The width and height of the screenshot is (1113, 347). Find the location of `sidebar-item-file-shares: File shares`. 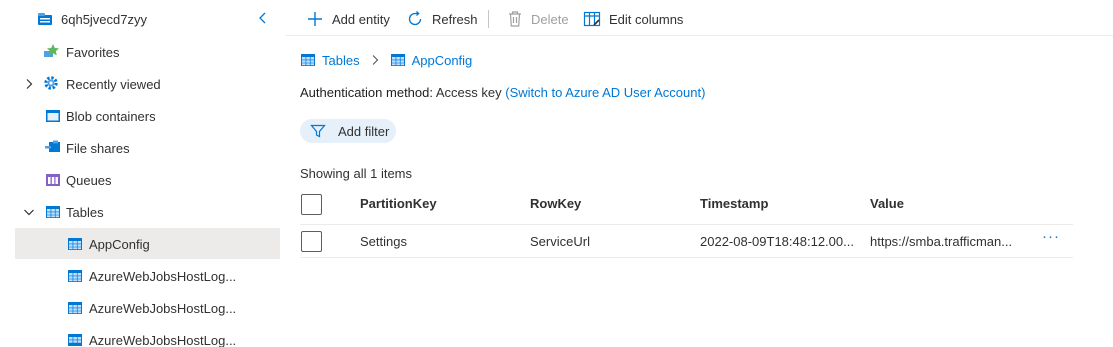

sidebar-item-file-shares: File shares is located at coordinates (147, 147).